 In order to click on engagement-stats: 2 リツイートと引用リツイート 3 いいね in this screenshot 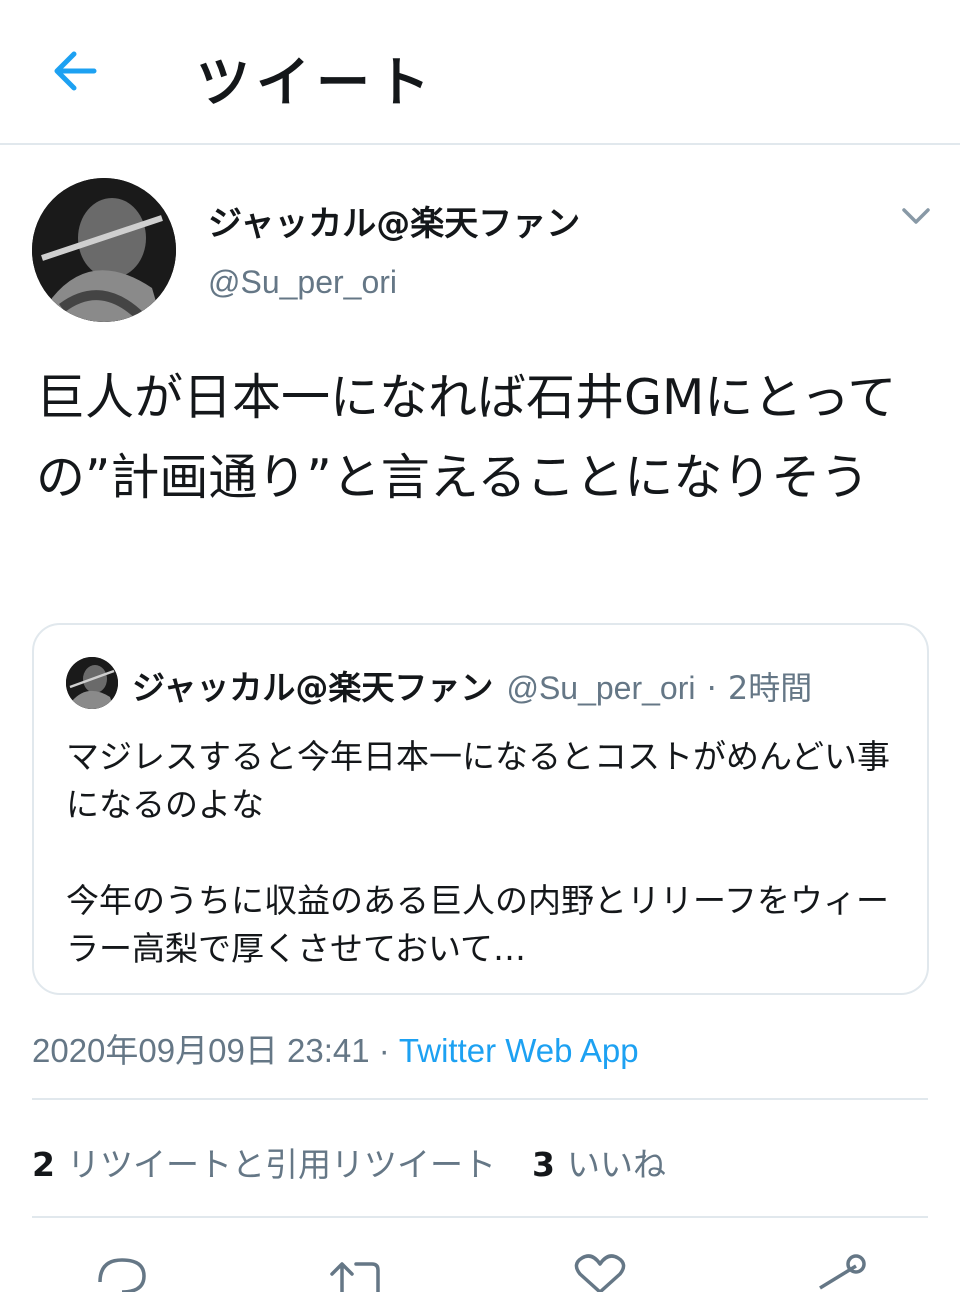, I will do `click(349, 1162)`.